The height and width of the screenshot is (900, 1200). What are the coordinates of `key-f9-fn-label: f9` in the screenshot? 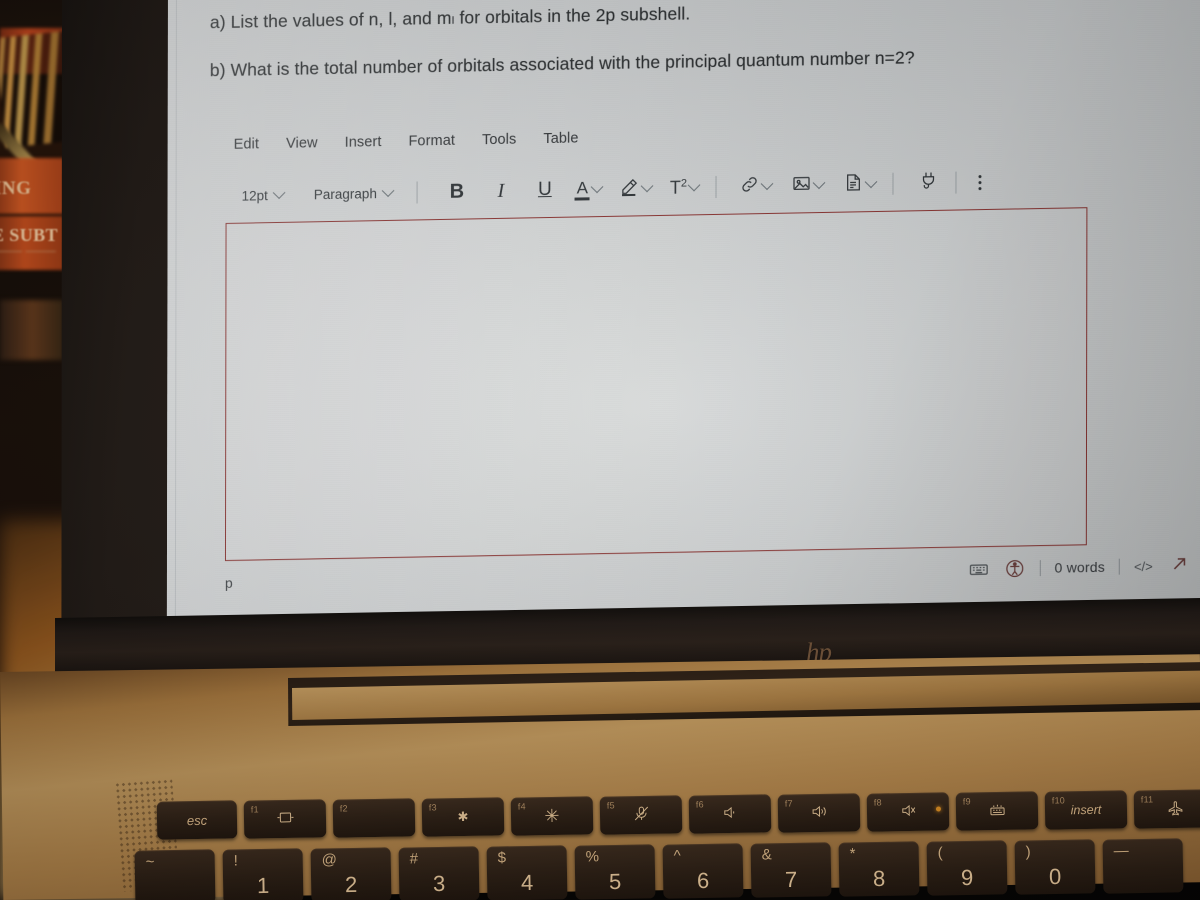 It's located at (966, 801).